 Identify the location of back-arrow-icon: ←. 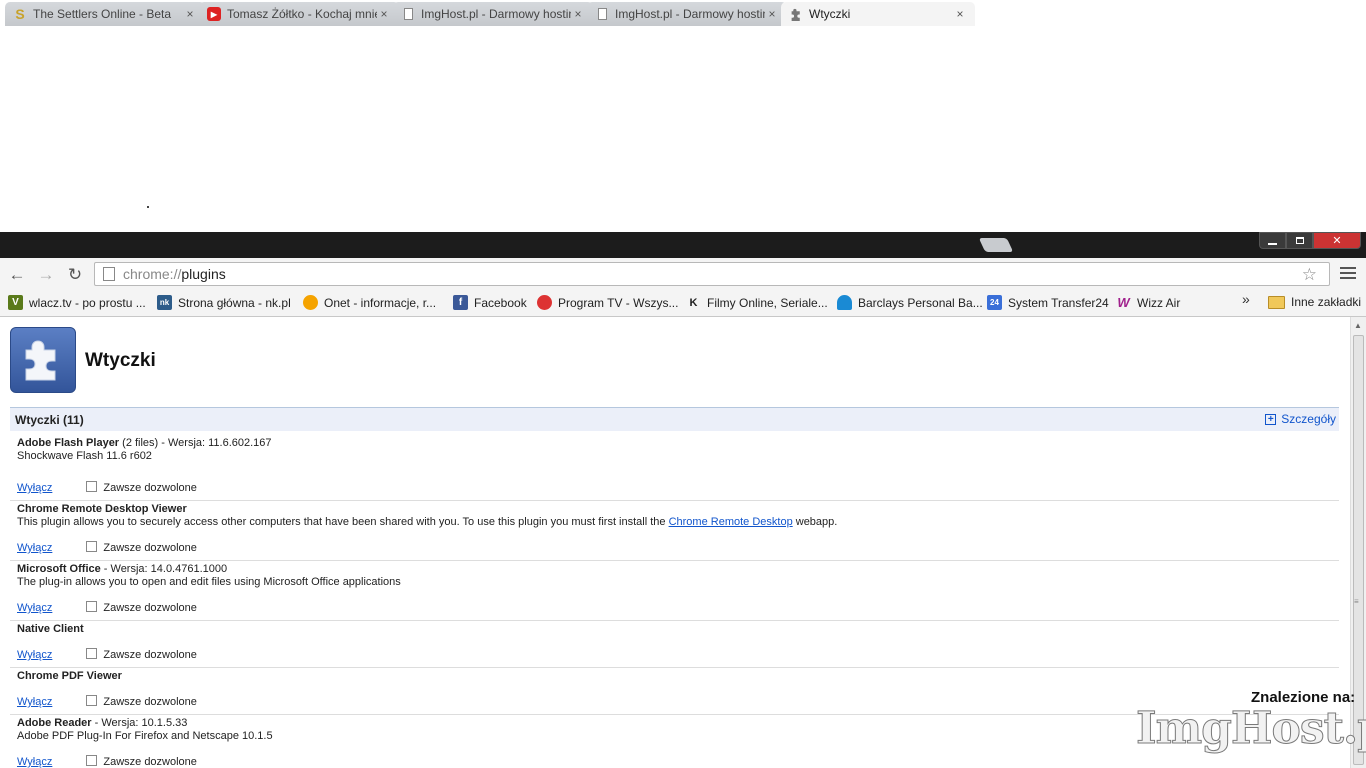
(17, 274).